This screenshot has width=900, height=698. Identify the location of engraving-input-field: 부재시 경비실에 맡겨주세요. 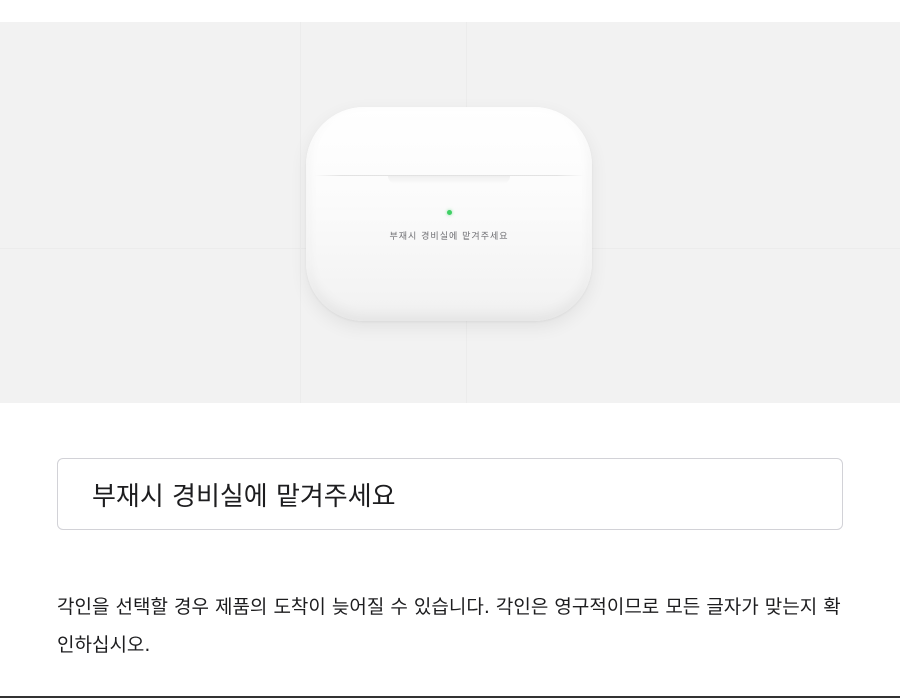
(450, 494).